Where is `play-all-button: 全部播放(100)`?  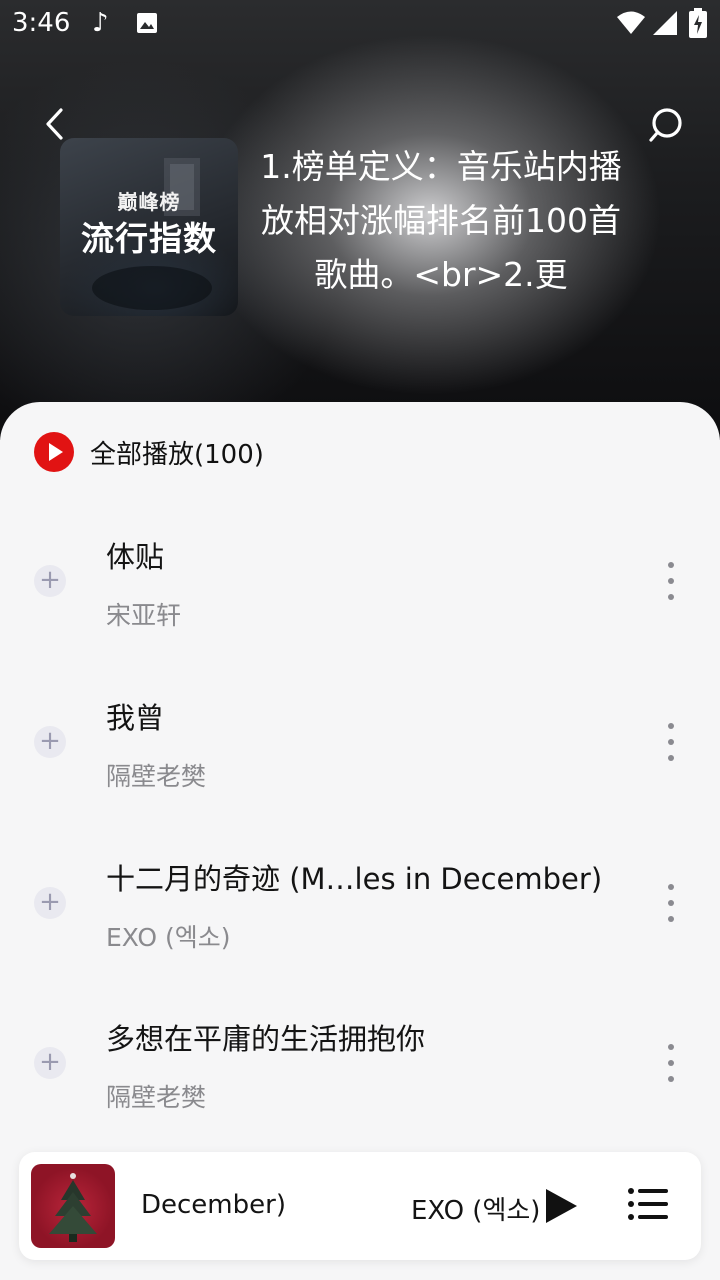 play-all-button: 全部播放(100) is located at coordinates (149, 452).